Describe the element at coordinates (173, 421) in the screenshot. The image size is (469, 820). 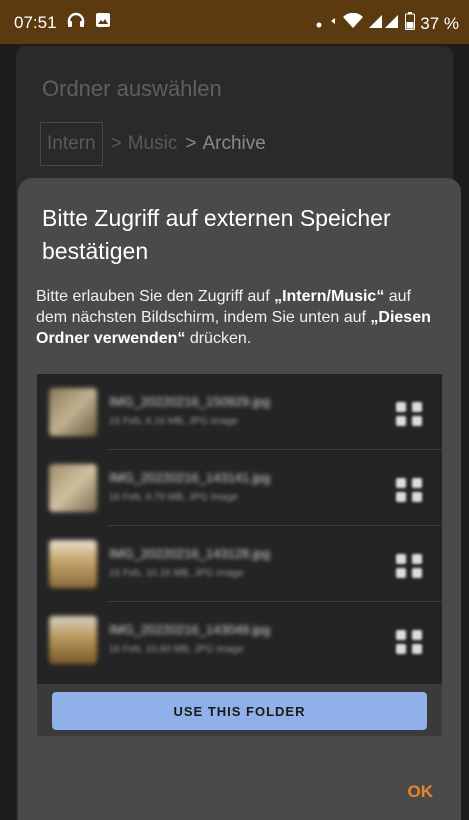
I see `file-meta: 16 Feb, 6.16 MB, JPG image` at that location.